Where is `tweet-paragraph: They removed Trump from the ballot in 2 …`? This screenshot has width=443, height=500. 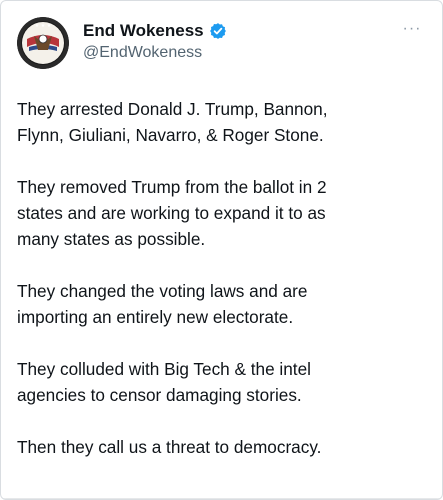
tweet-paragraph: They removed Trump from the ballot in 2 … is located at coordinates (172, 213).